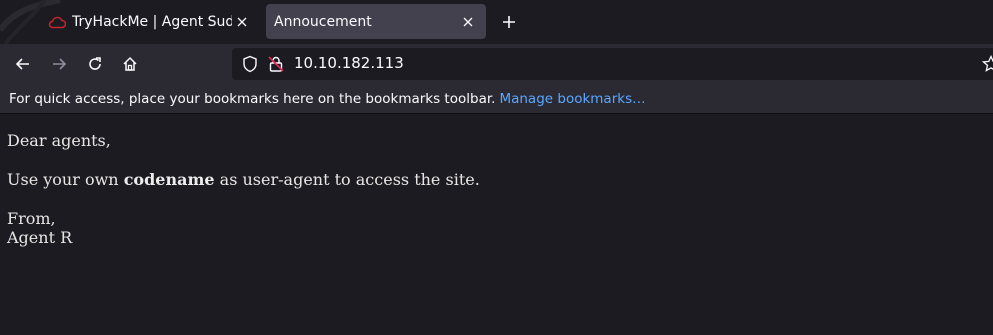 The image size is (993, 335). I want to click on tab-tryhackme: TryHackMe | Agent Sudo, so click(150, 21).